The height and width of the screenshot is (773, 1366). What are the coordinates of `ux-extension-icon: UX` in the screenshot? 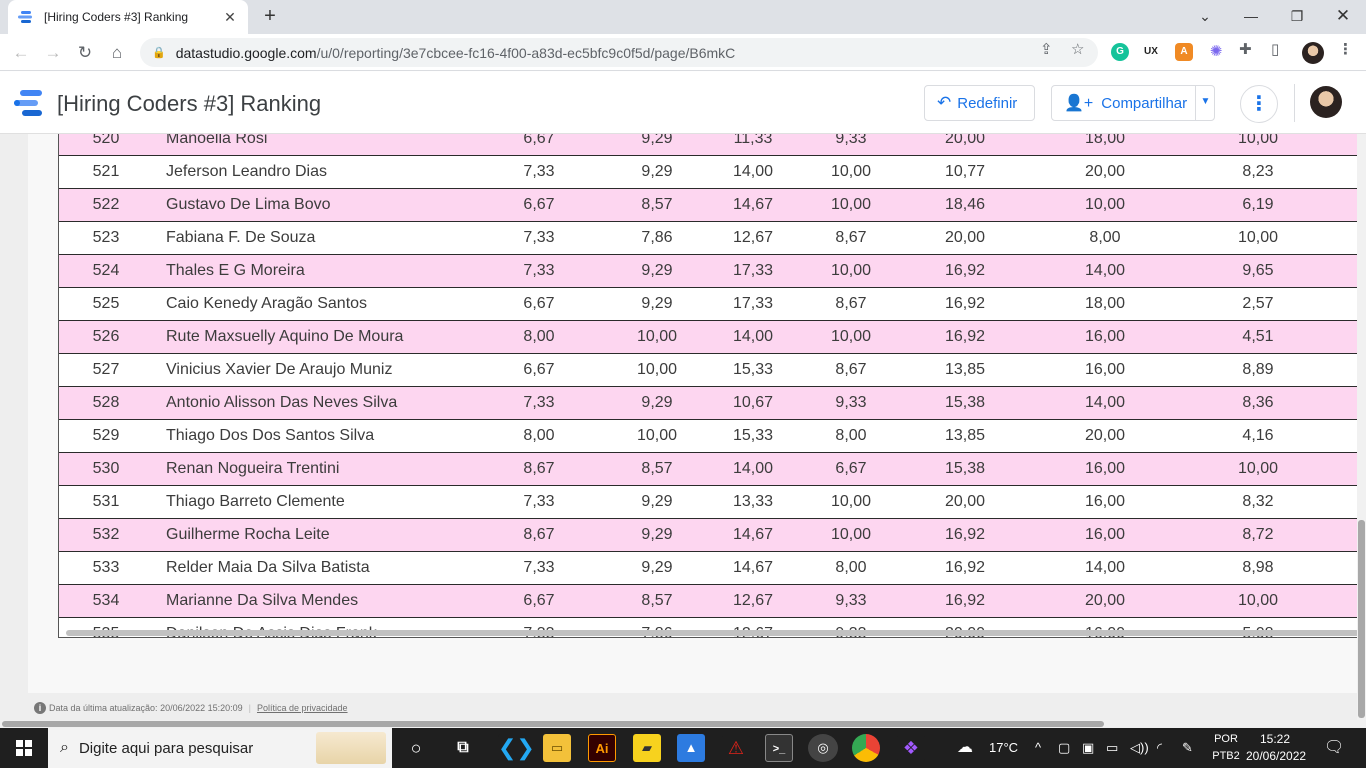 It's located at (1151, 52).